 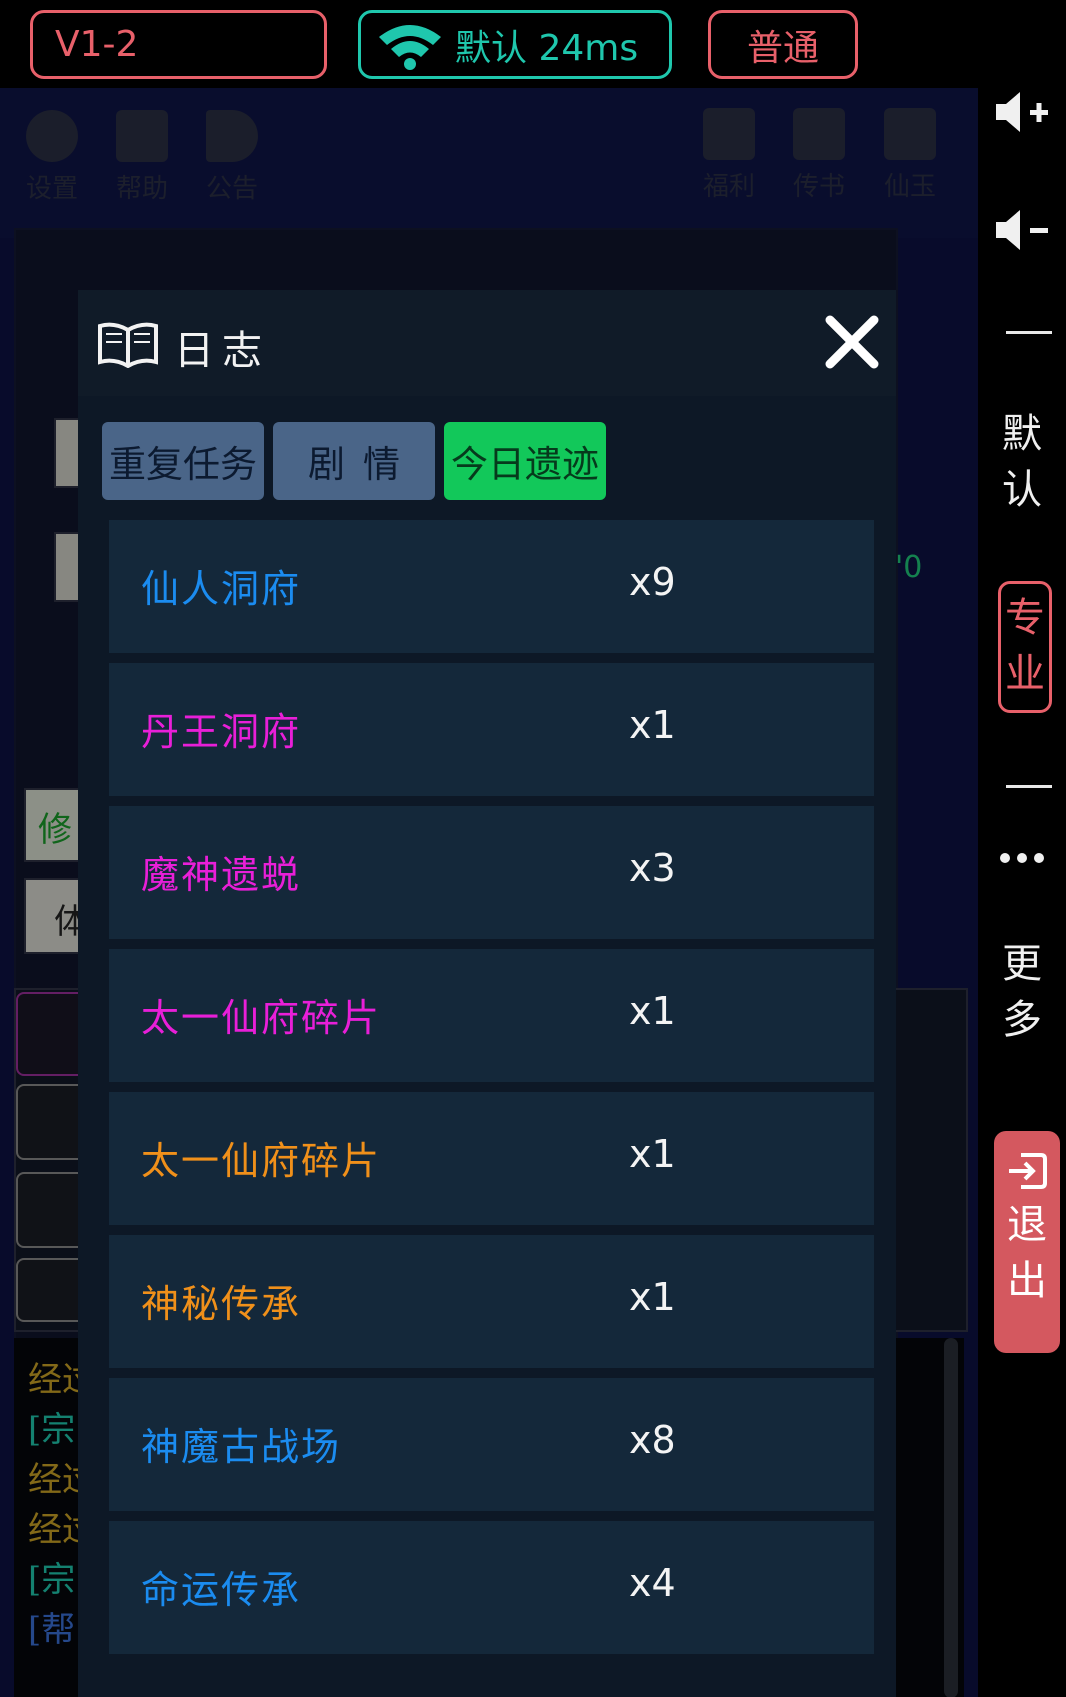 What do you see at coordinates (1028, 1171) in the screenshot?
I see `exit-icon` at bounding box center [1028, 1171].